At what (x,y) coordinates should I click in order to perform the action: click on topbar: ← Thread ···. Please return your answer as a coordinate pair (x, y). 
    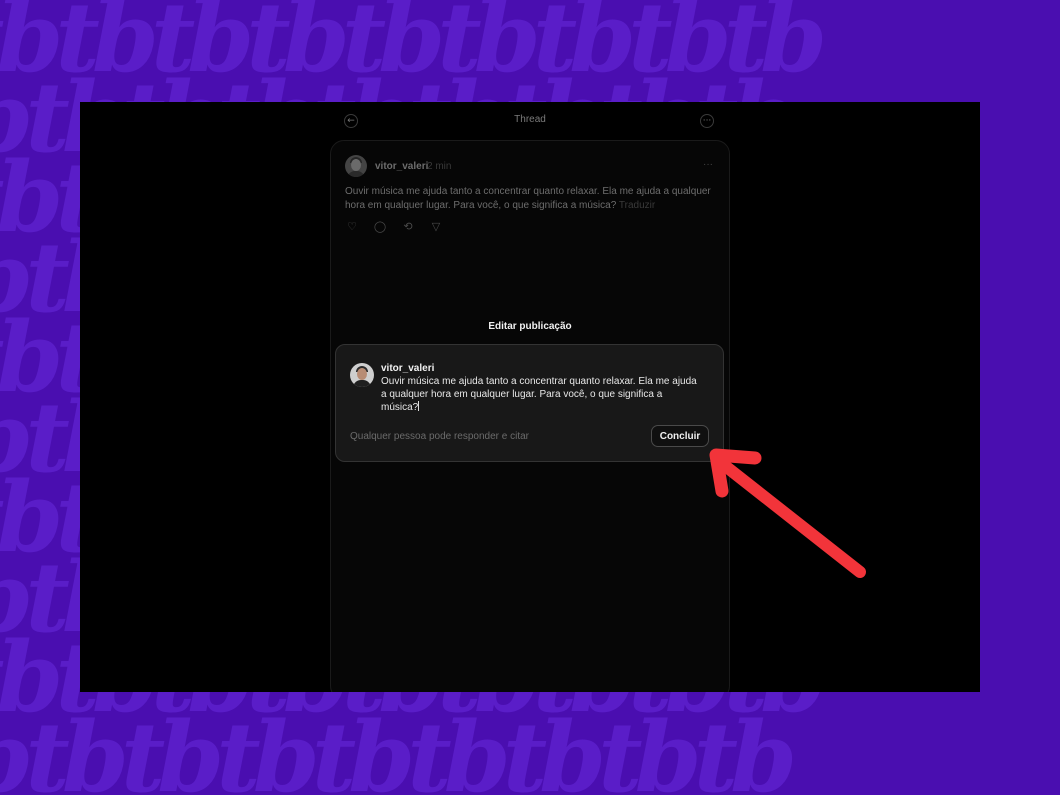
    Looking at the image, I should click on (530, 120).